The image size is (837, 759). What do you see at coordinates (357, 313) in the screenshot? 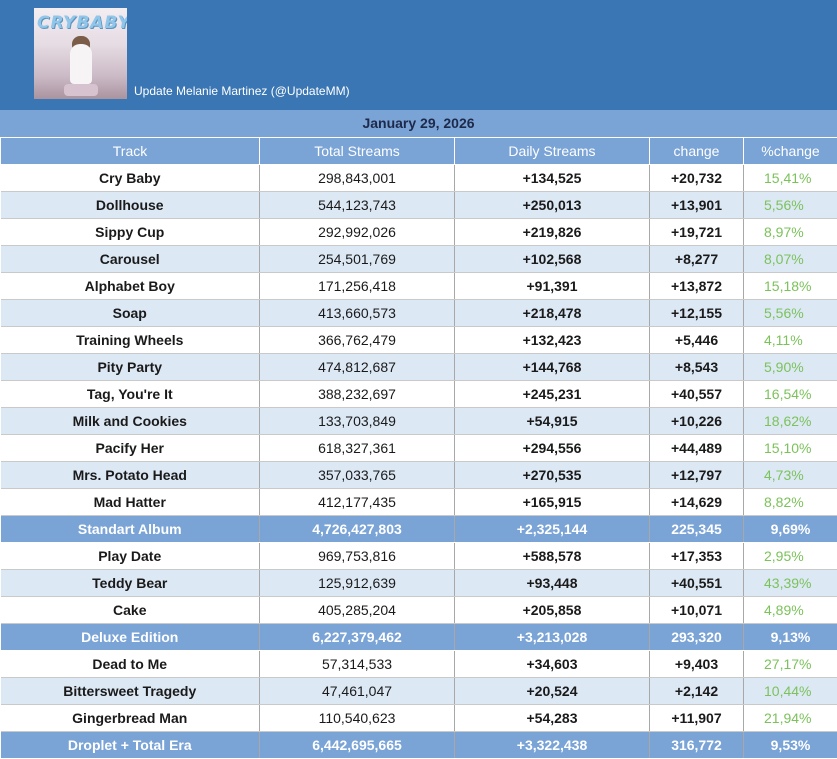
I see `total-streams-cell: 413,660,573` at bounding box center [357, 313].